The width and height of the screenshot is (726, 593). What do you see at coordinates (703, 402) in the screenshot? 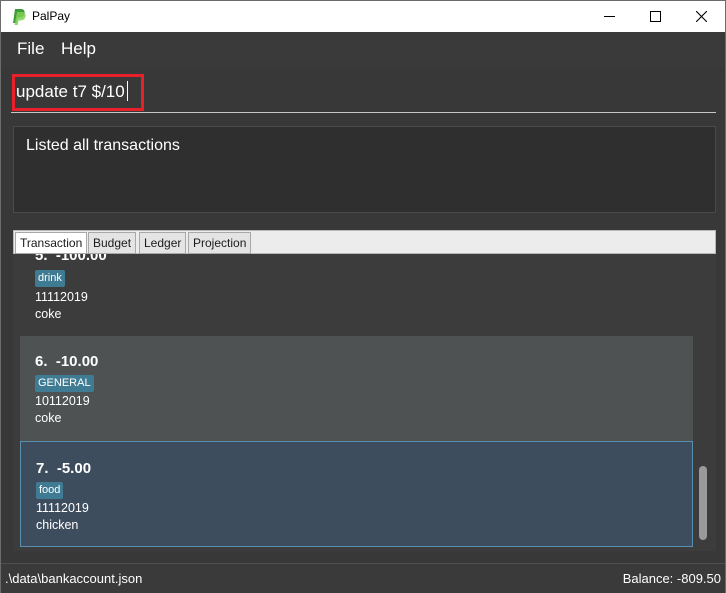
I see `scrollbar` at bounding box center [703, 402].